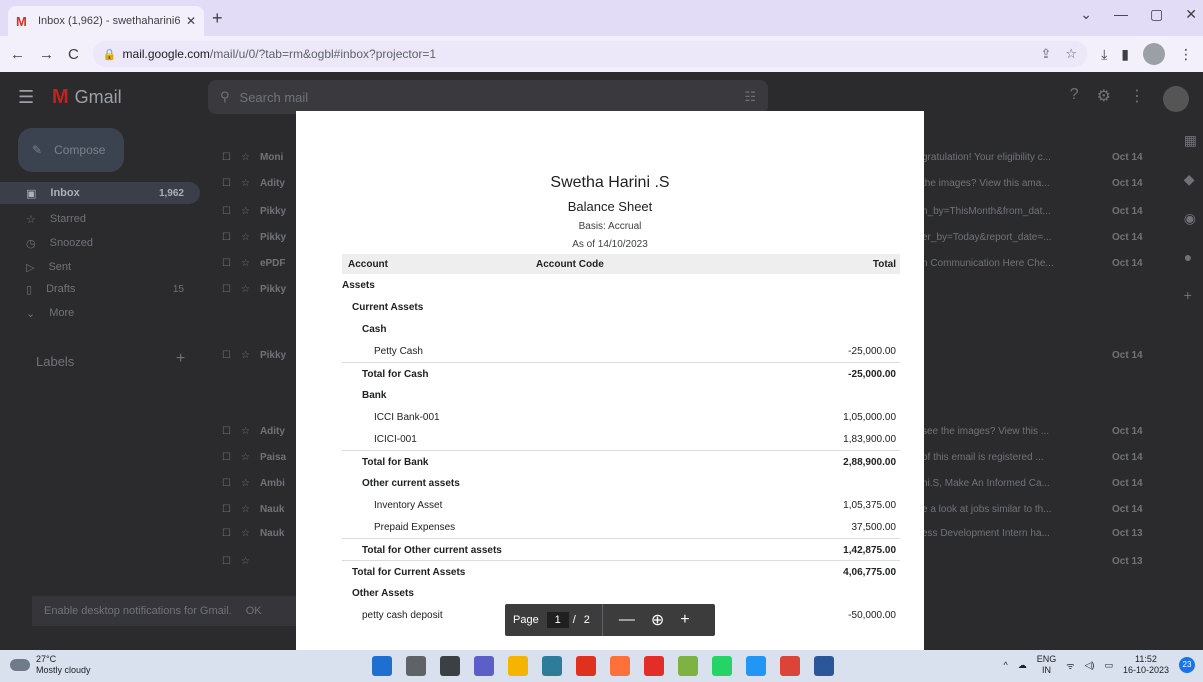 This screenshot has width=1203, height=682. Describe the element at coordinates (358, 285) in the screenshot. I see `account-name: Assets` at that location.